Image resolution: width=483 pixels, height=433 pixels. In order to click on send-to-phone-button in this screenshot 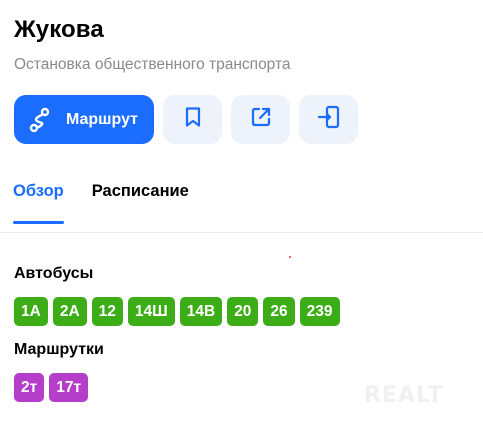, I will do `click(328, 119)`.